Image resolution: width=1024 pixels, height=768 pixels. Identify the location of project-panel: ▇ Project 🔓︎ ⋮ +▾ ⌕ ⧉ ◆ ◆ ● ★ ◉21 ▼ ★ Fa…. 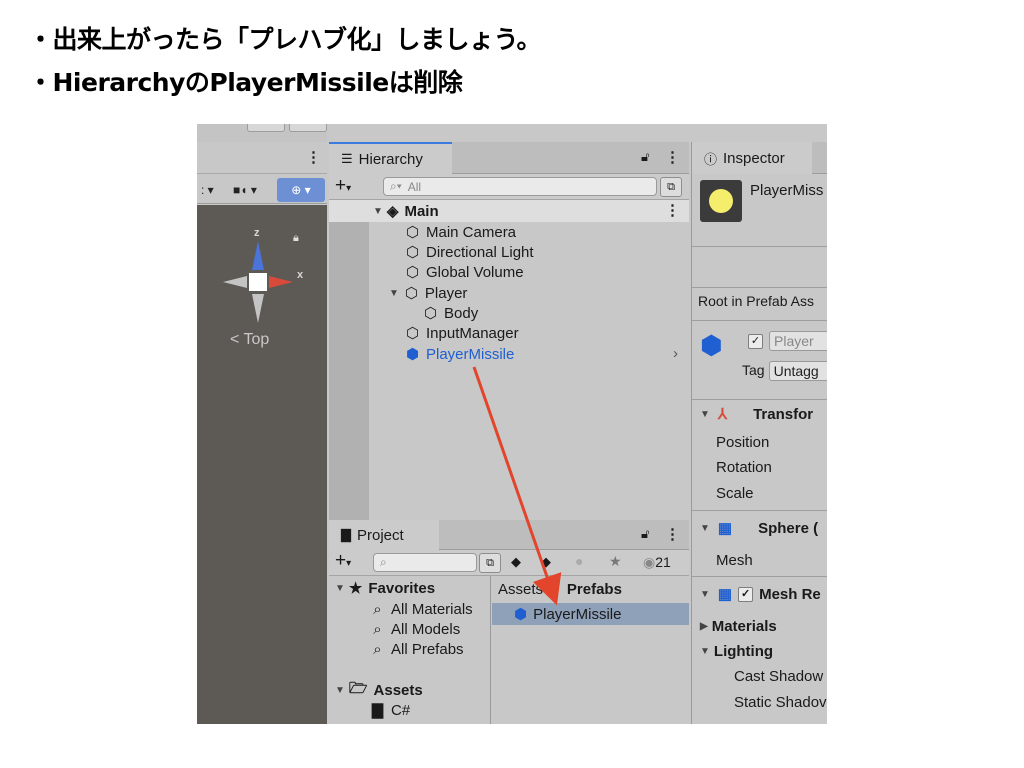
(509, 622).